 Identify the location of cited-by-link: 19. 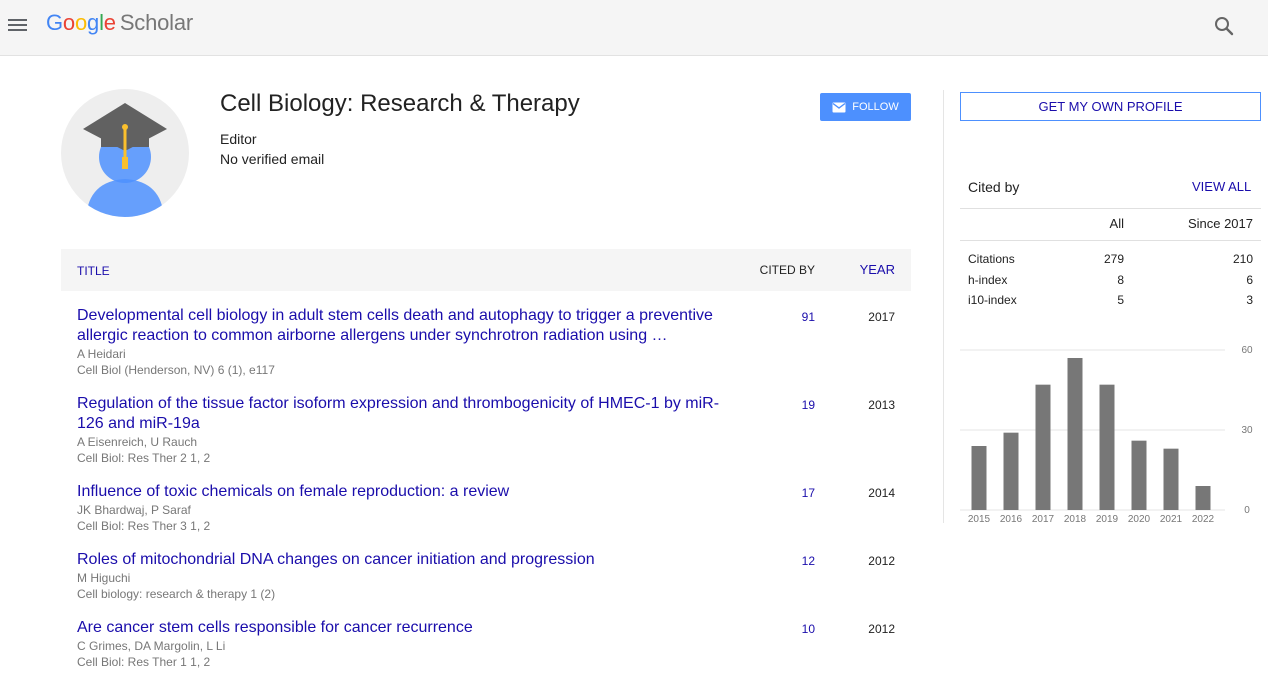
(808, 405).